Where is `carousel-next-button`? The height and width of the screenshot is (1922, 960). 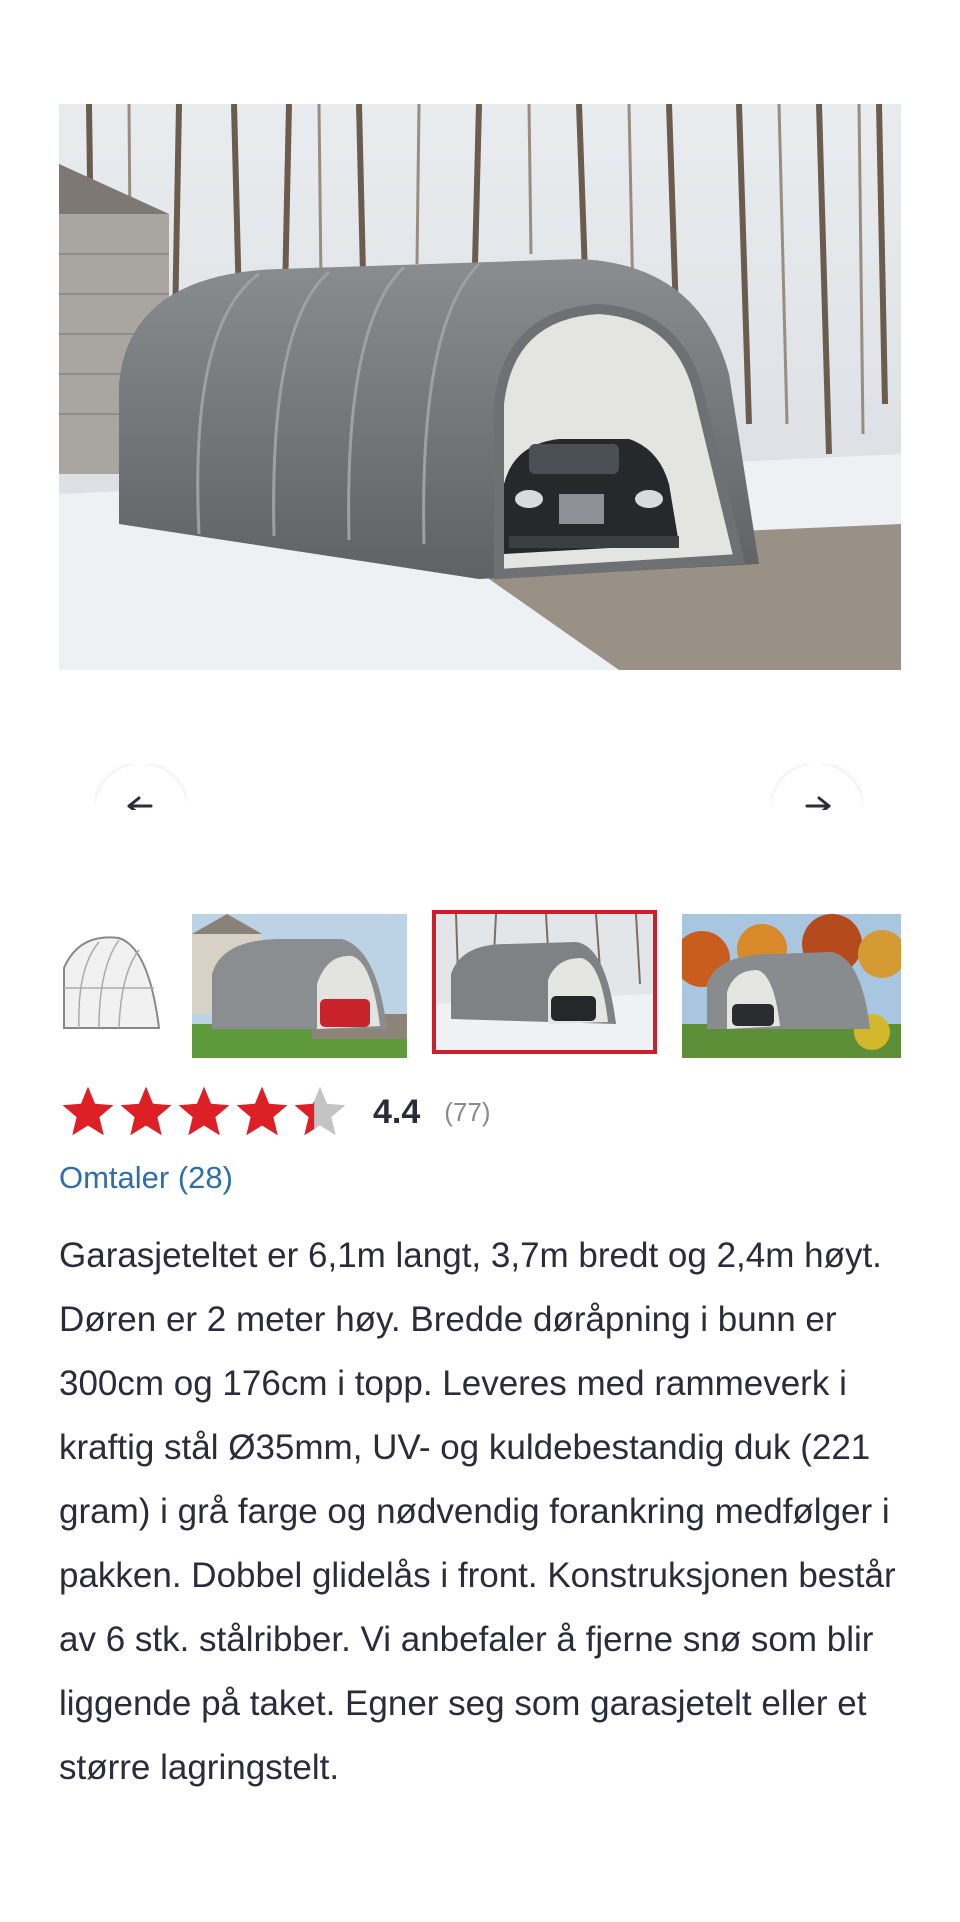
carousel-next-button is located at coordinates (817, 787).